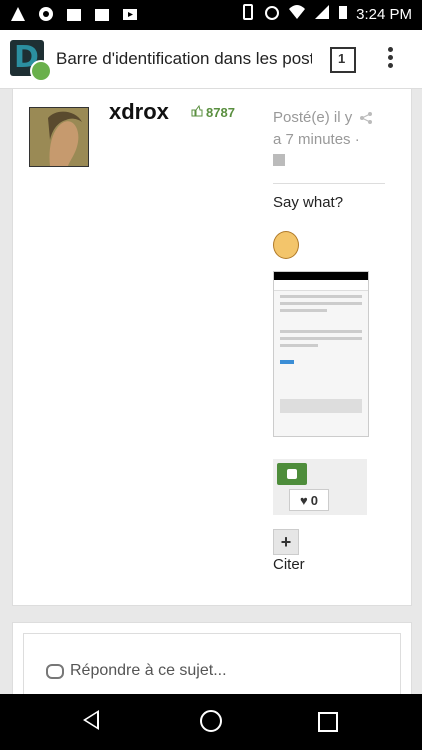 This screenshot has height=750, width=422. I want to click on tab-count: 1, so click(342, 58).